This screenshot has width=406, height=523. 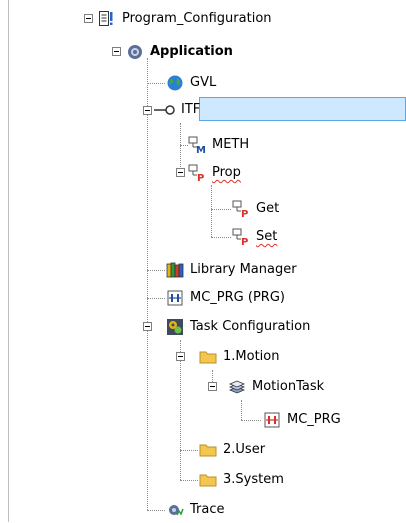 What do you see at coordinates (180, 410) in the screenshot?
I see `tree-guide-tasks` at bounding box center [180, 410].